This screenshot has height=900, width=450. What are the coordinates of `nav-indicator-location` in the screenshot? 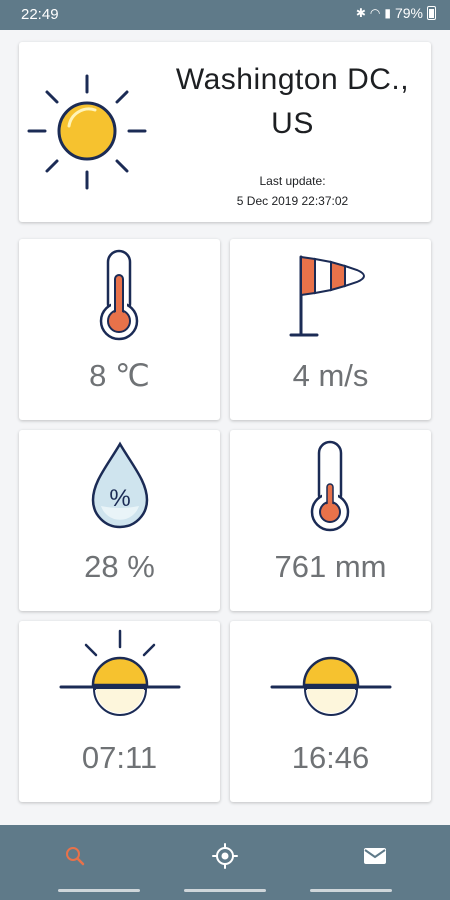 It's located at (225, 890).